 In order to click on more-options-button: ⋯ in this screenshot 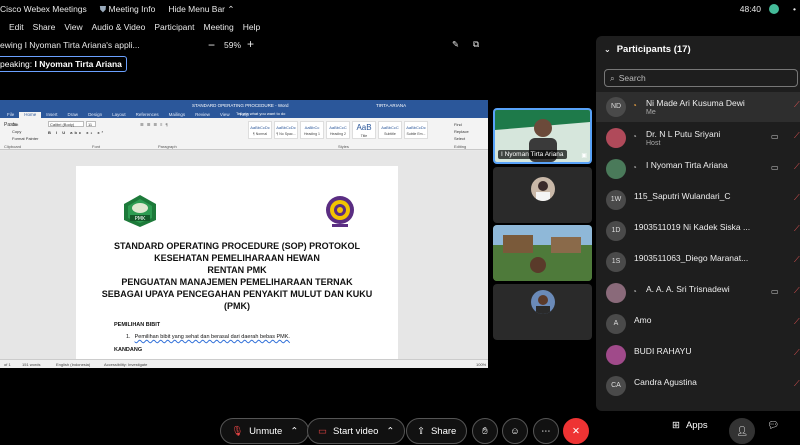, I will do `click(546, 431)`.